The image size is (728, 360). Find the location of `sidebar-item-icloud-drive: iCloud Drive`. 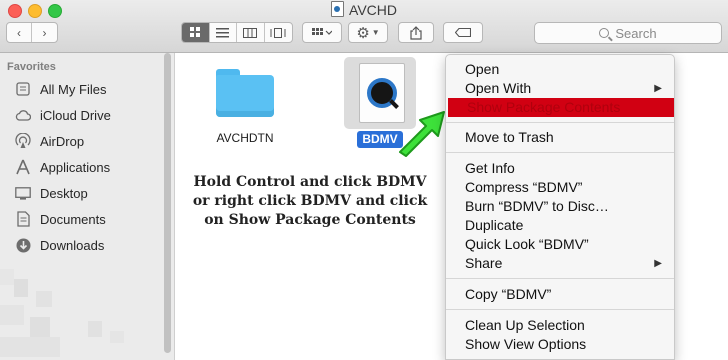

sidebar-item-icloud-drive: iCloud Drive is located at coordinates (80, 115).